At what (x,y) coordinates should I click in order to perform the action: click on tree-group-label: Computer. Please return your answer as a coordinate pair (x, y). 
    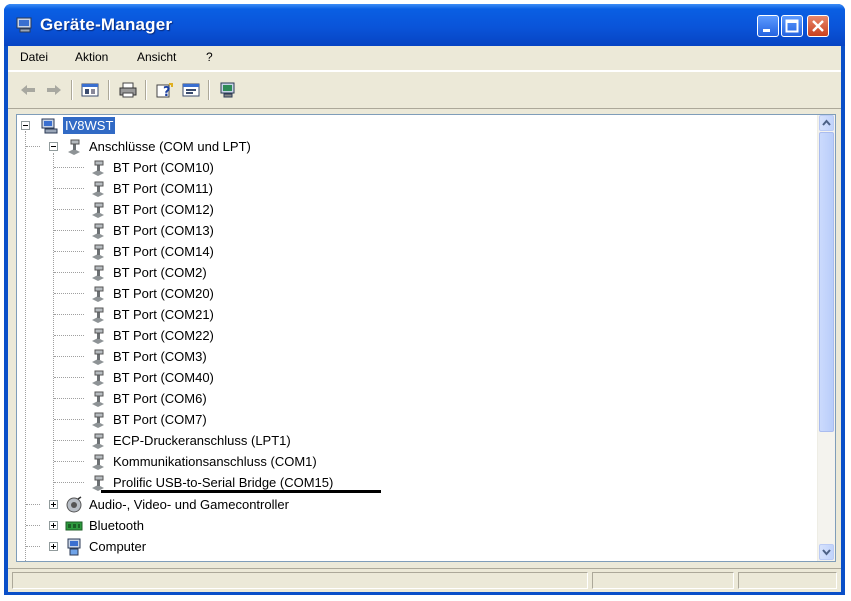
    Looking at the image, I should click on (118, 546).